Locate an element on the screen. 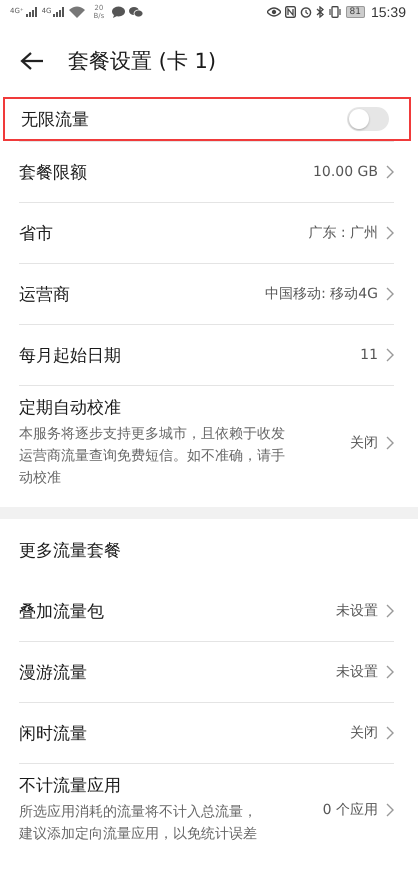 Image resolution: width=418 pixels, height=895 pixels. setting-label: 省市 is located at coordinates (36, 233).